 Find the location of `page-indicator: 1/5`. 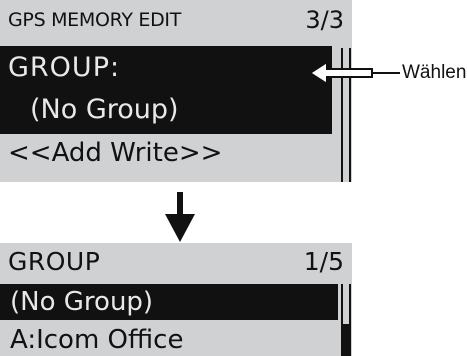

page-indicator: 1/5 is located at coordinates (323, 261).